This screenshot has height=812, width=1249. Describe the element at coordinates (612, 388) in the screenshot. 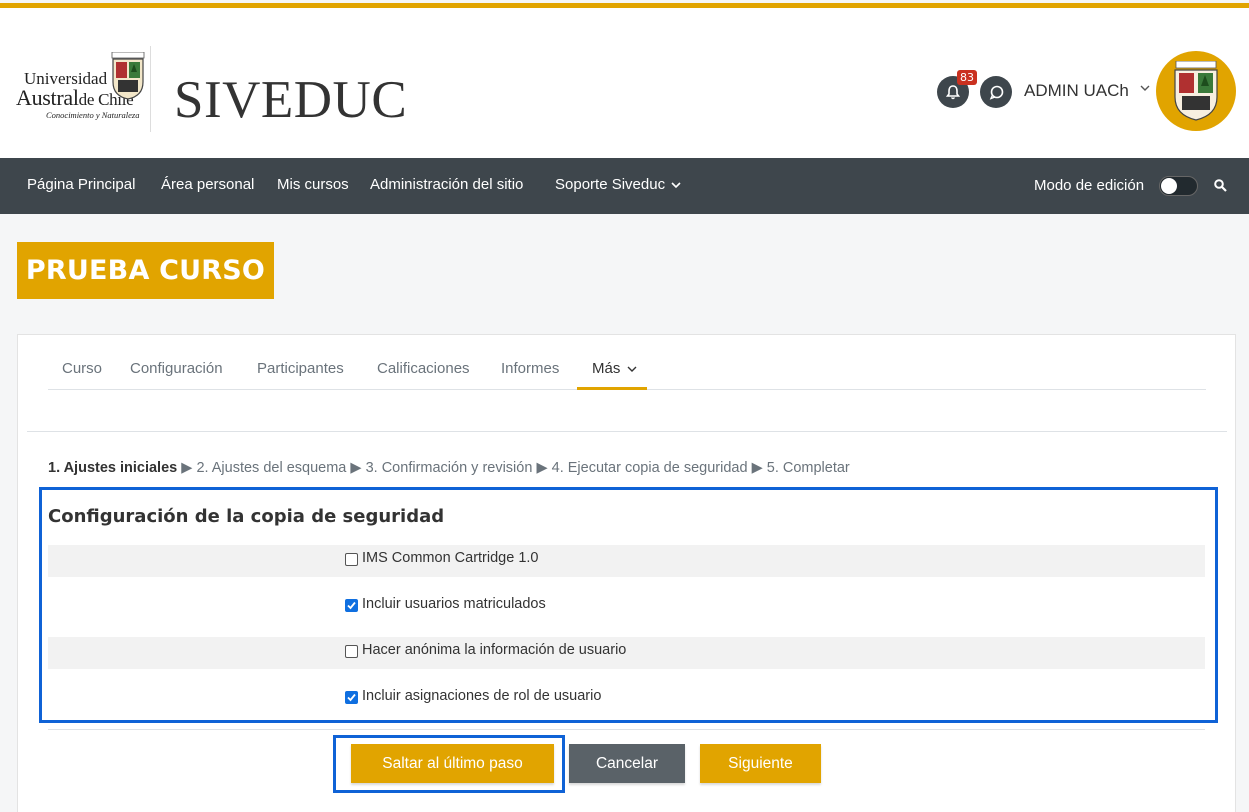

I see `active-tab-indicator` at that location.